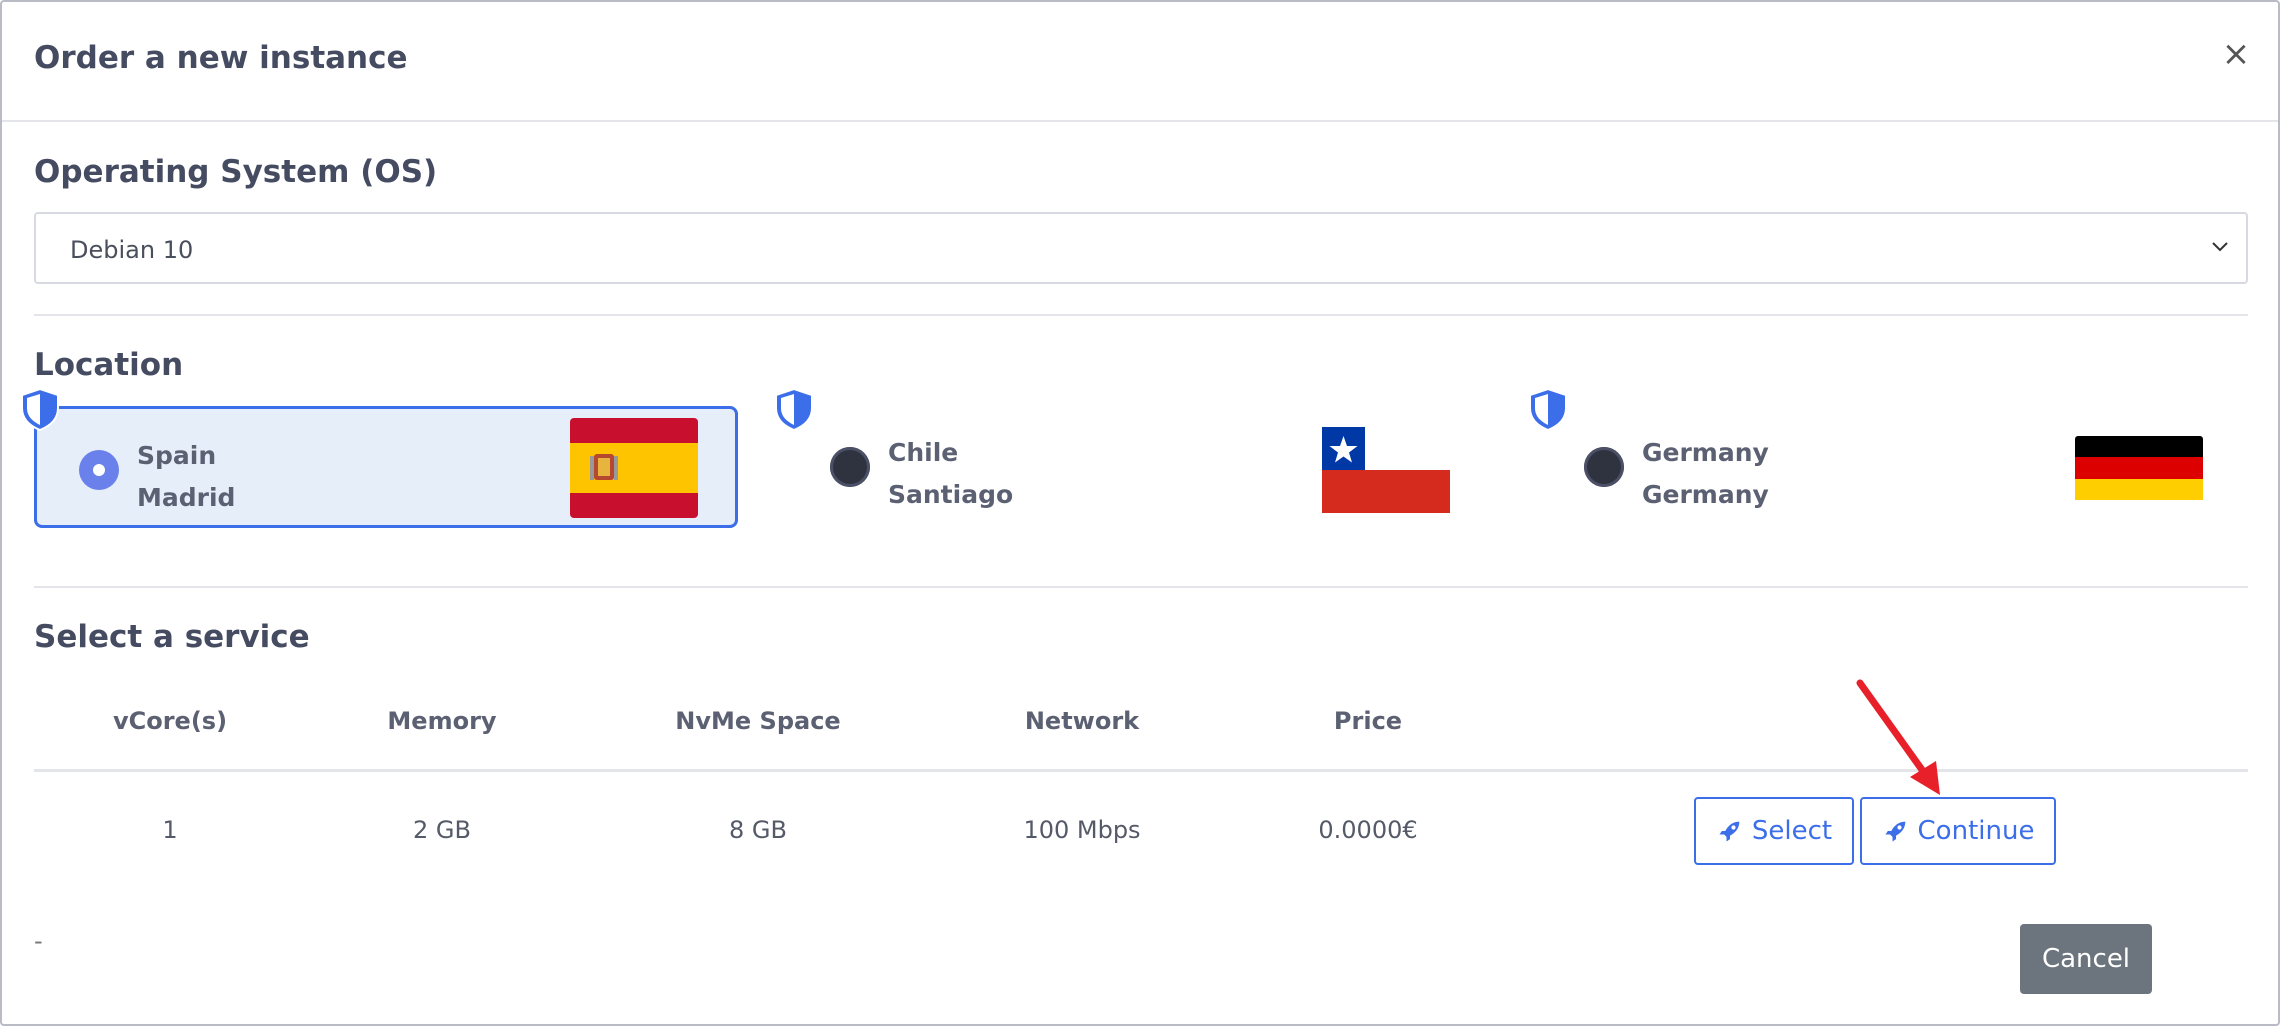  Describe the element at coordinates (1386, 470) in the screenshot. I see `chile-flag-icon` at that location.